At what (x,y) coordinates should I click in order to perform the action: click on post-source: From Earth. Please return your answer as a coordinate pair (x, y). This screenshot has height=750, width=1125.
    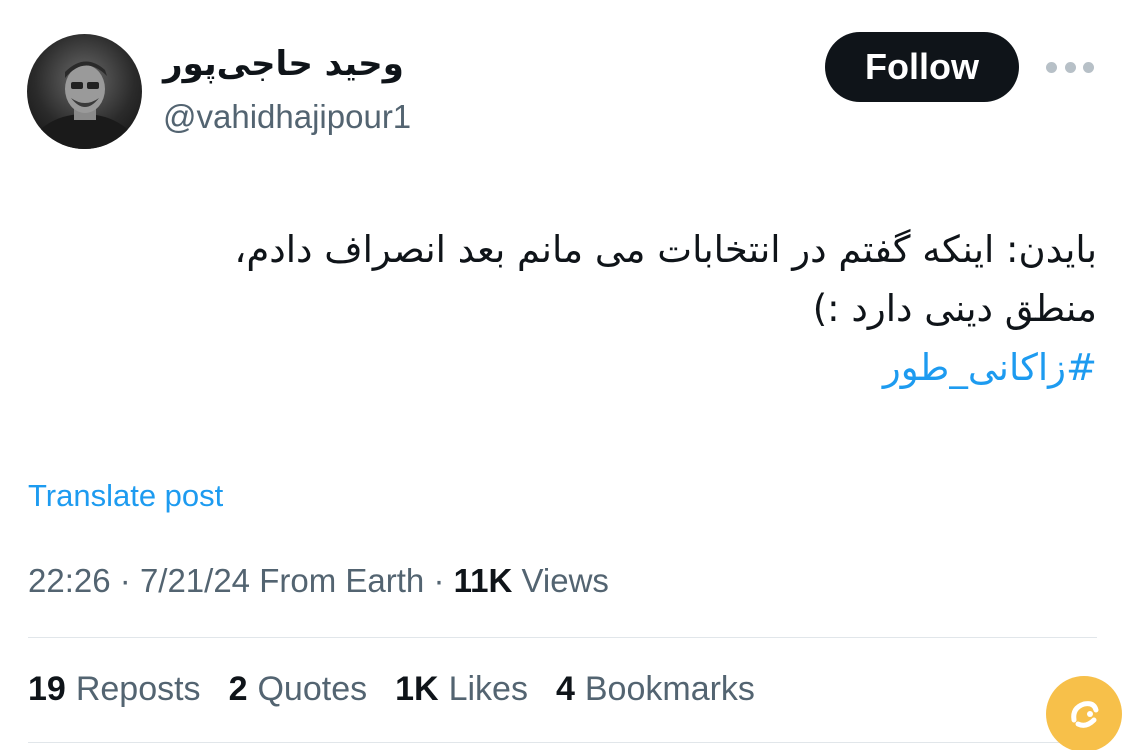
    Looking at the image, I should click on (342, 580).